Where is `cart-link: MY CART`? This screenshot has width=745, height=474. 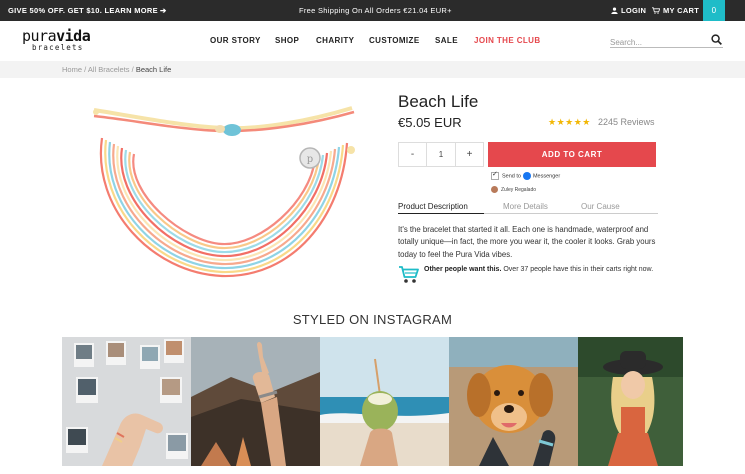 cart-link: MY CART is located at coordinates (675, 10).